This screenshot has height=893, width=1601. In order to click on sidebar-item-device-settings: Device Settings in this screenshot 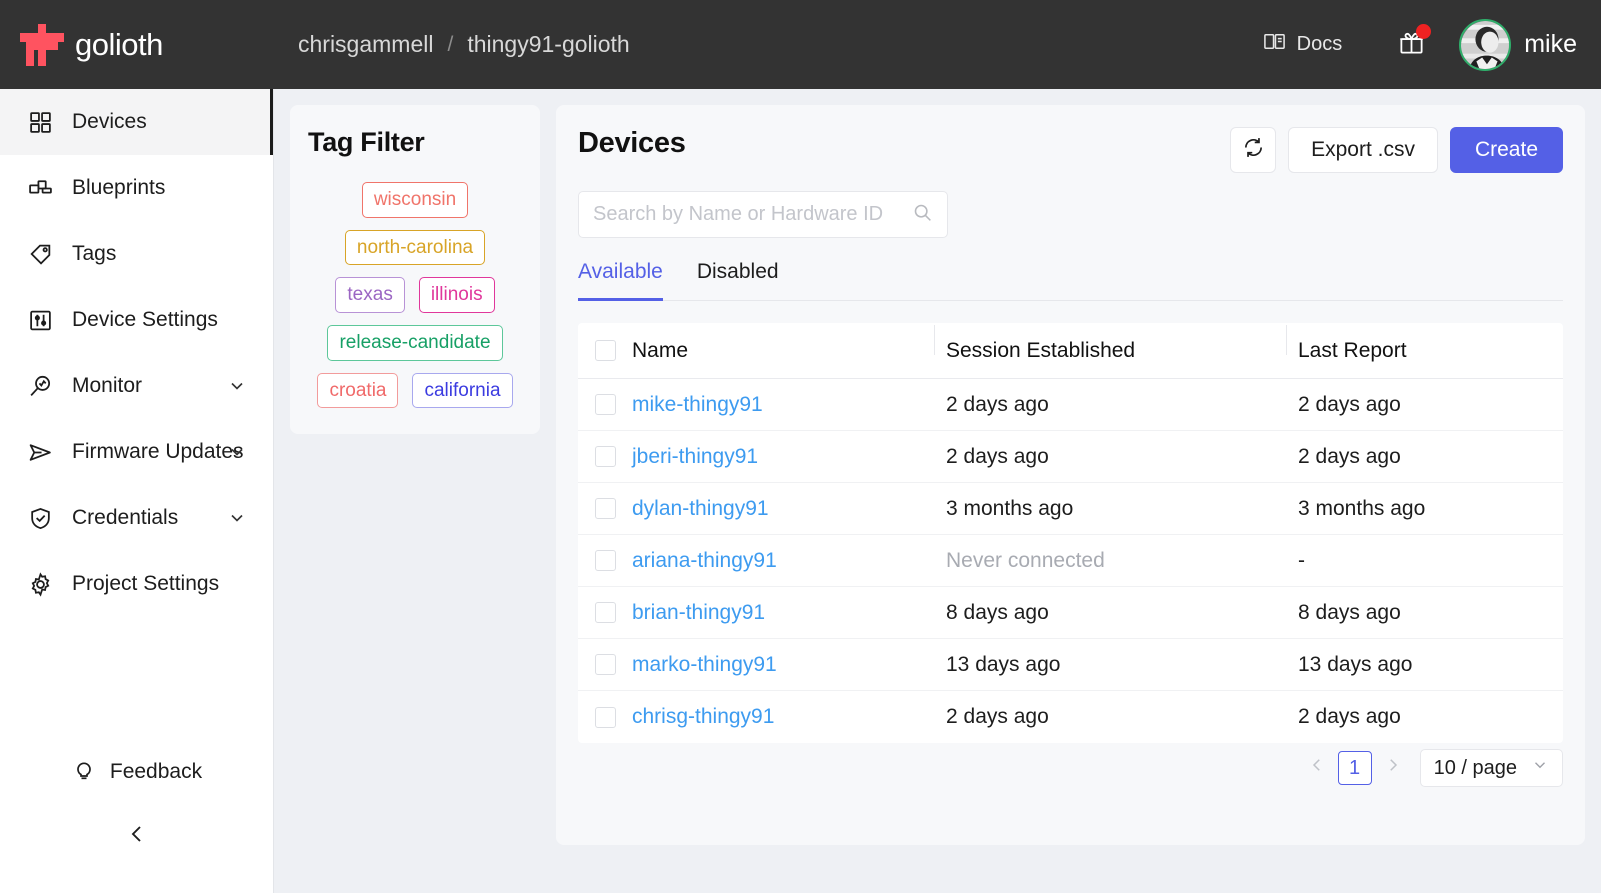, I will do `click(136, 320)`.